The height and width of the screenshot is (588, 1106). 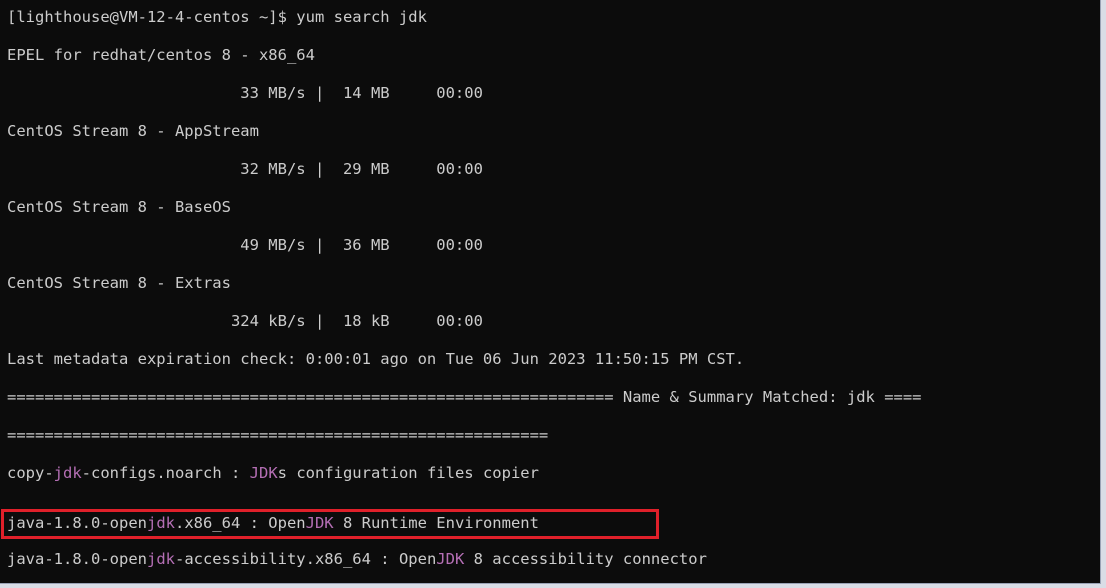 I want to click on repo-line-baseos: CentOS Stream 8 - BaseOS, so click(x=119, y=207).